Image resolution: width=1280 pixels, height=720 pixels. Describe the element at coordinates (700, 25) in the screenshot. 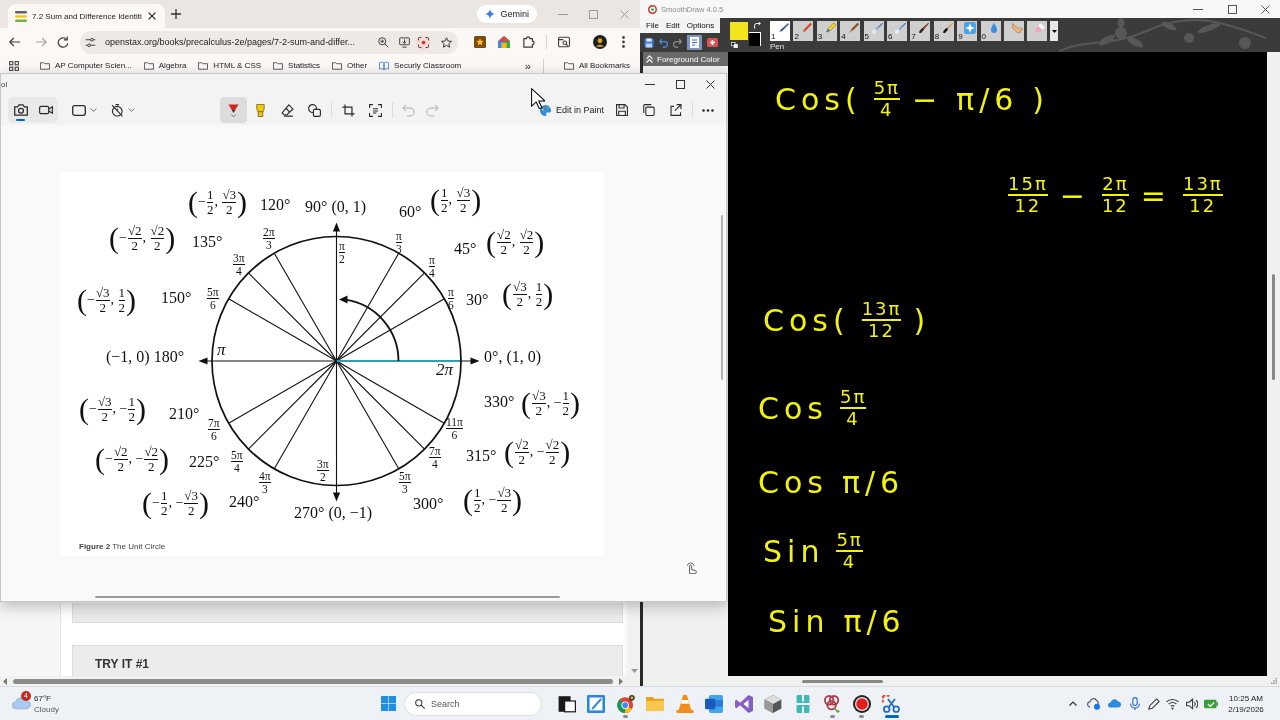

I see `menu-item: Options` at that location.